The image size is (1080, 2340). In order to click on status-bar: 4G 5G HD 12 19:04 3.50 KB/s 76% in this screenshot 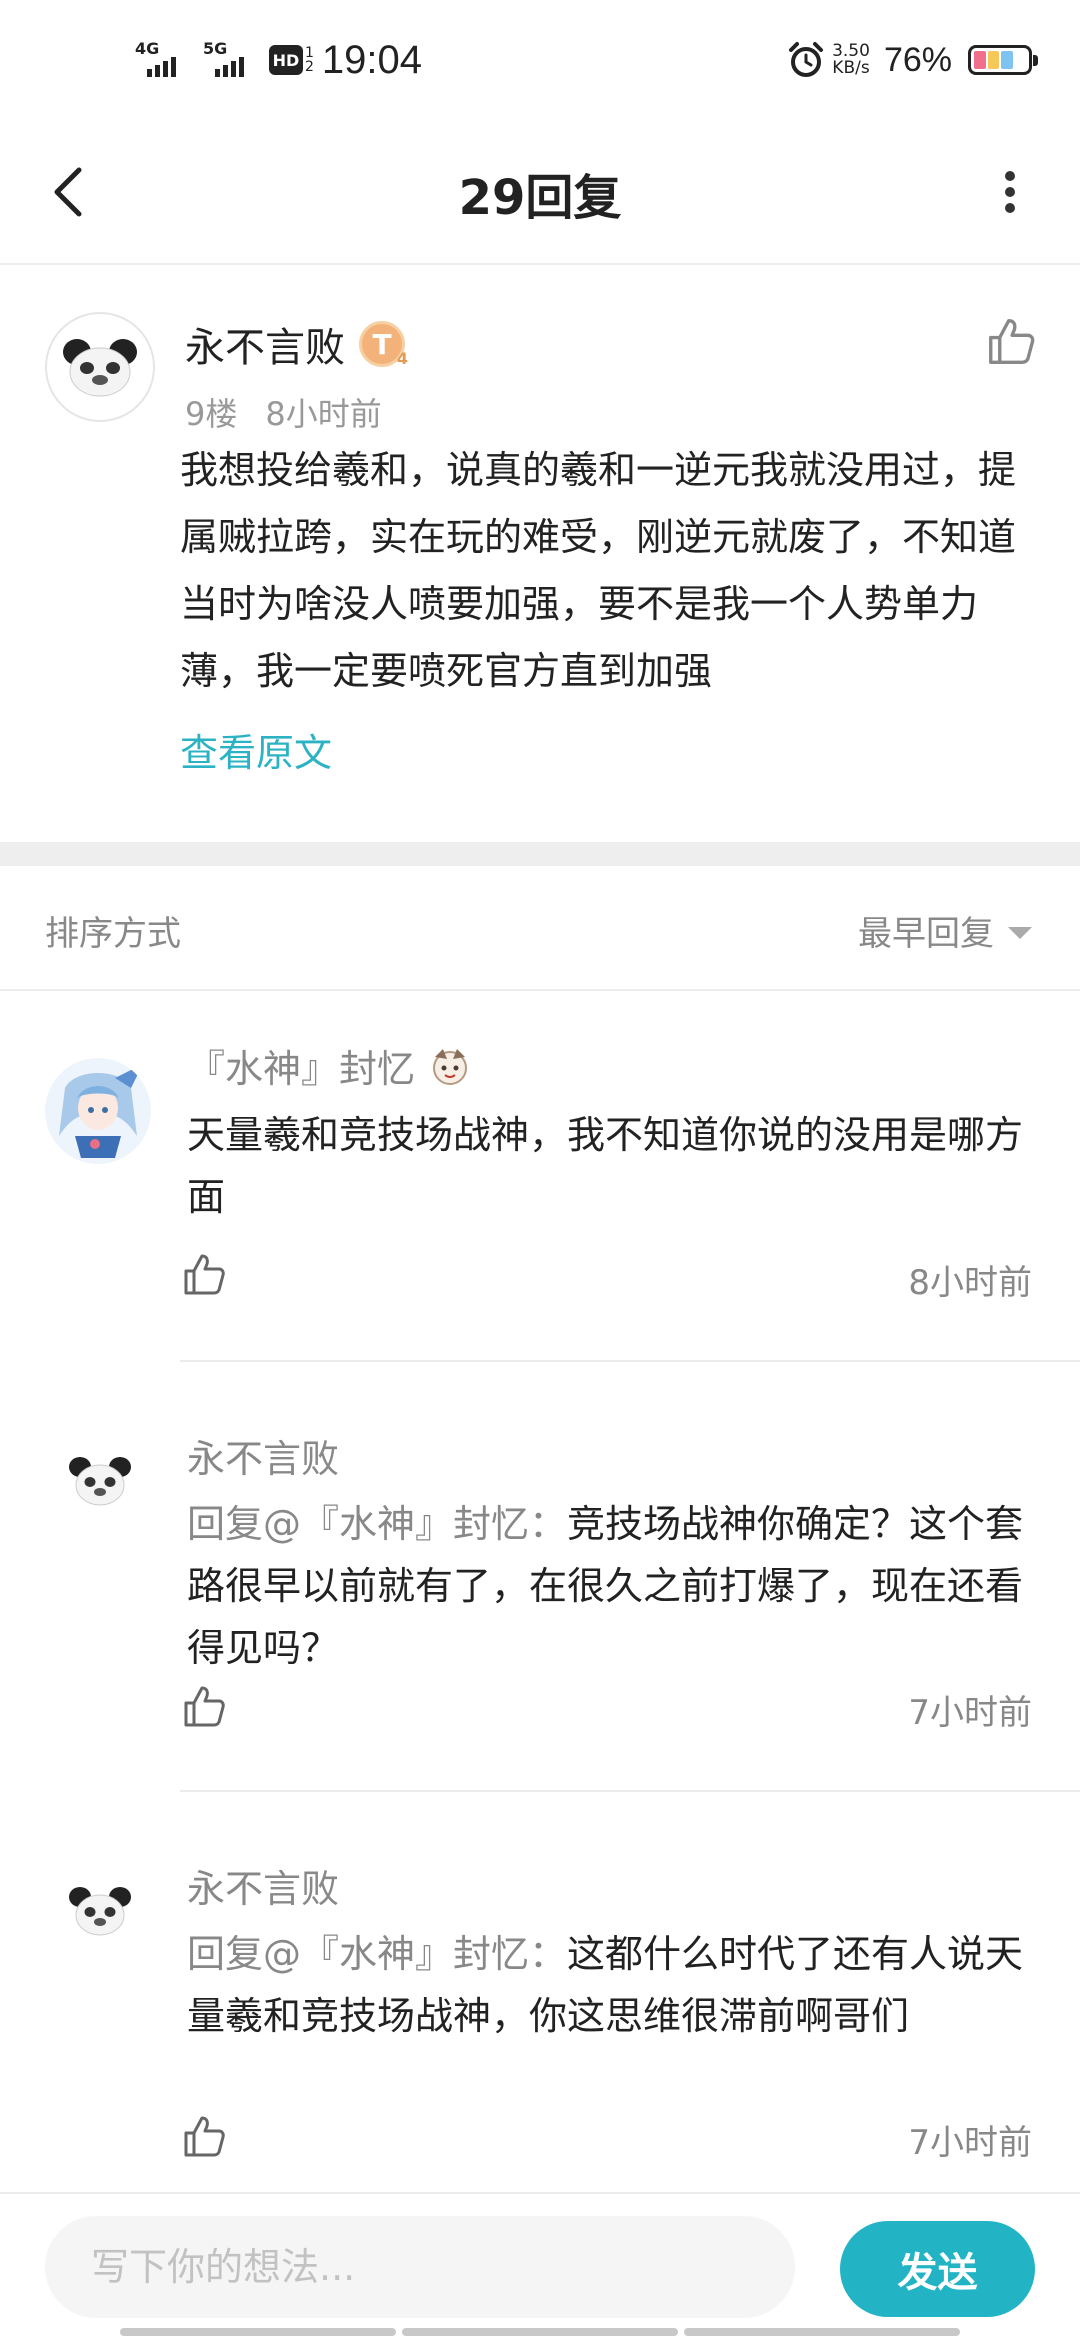, I will do `click(540, 60)`.